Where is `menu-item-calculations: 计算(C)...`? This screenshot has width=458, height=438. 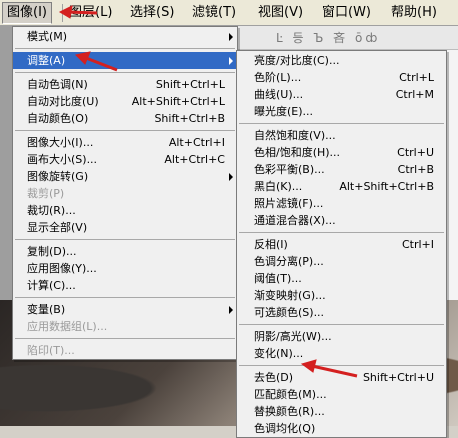 menu-item-calculations: 计算(C)... is located at coordinates (125, 285).